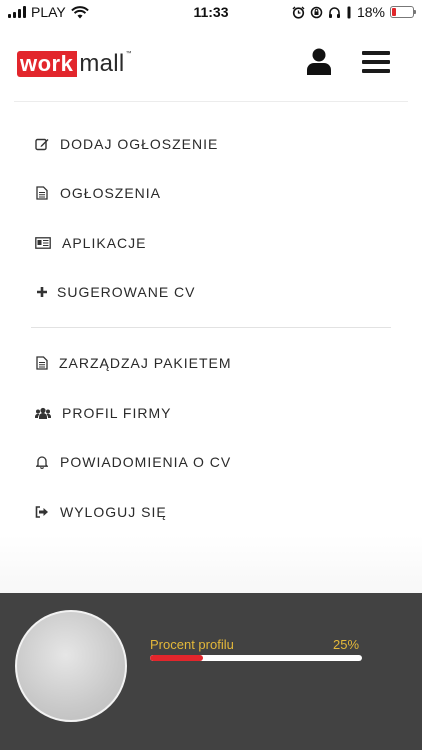 This screenshot has width=422, height=750. What do you see at coordinates (42, 512) in the screenshot?
I see `sign-out-icon` at bounding box center [42, 512].